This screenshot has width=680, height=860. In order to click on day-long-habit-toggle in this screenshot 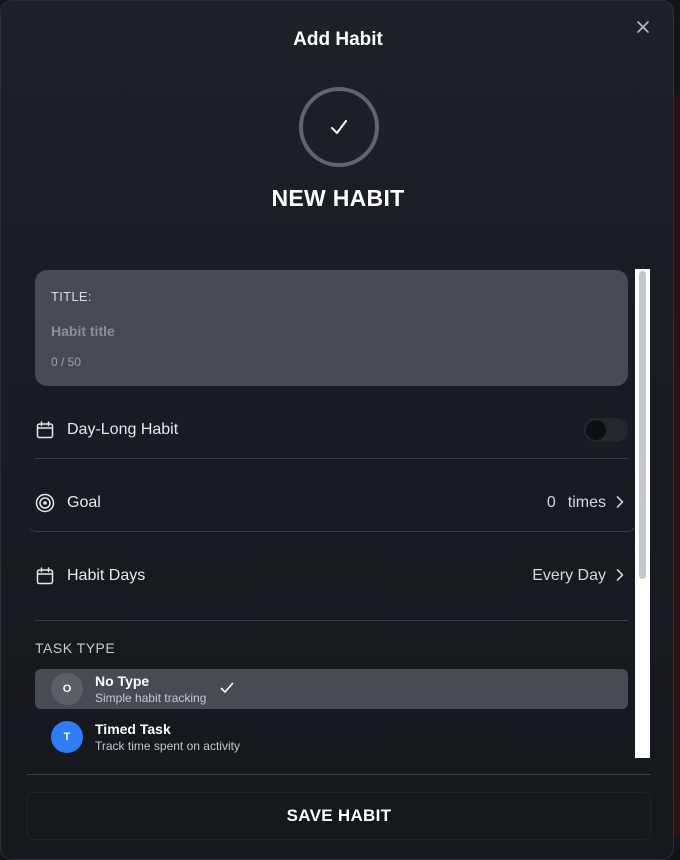, I will do `click(606, 430)`.